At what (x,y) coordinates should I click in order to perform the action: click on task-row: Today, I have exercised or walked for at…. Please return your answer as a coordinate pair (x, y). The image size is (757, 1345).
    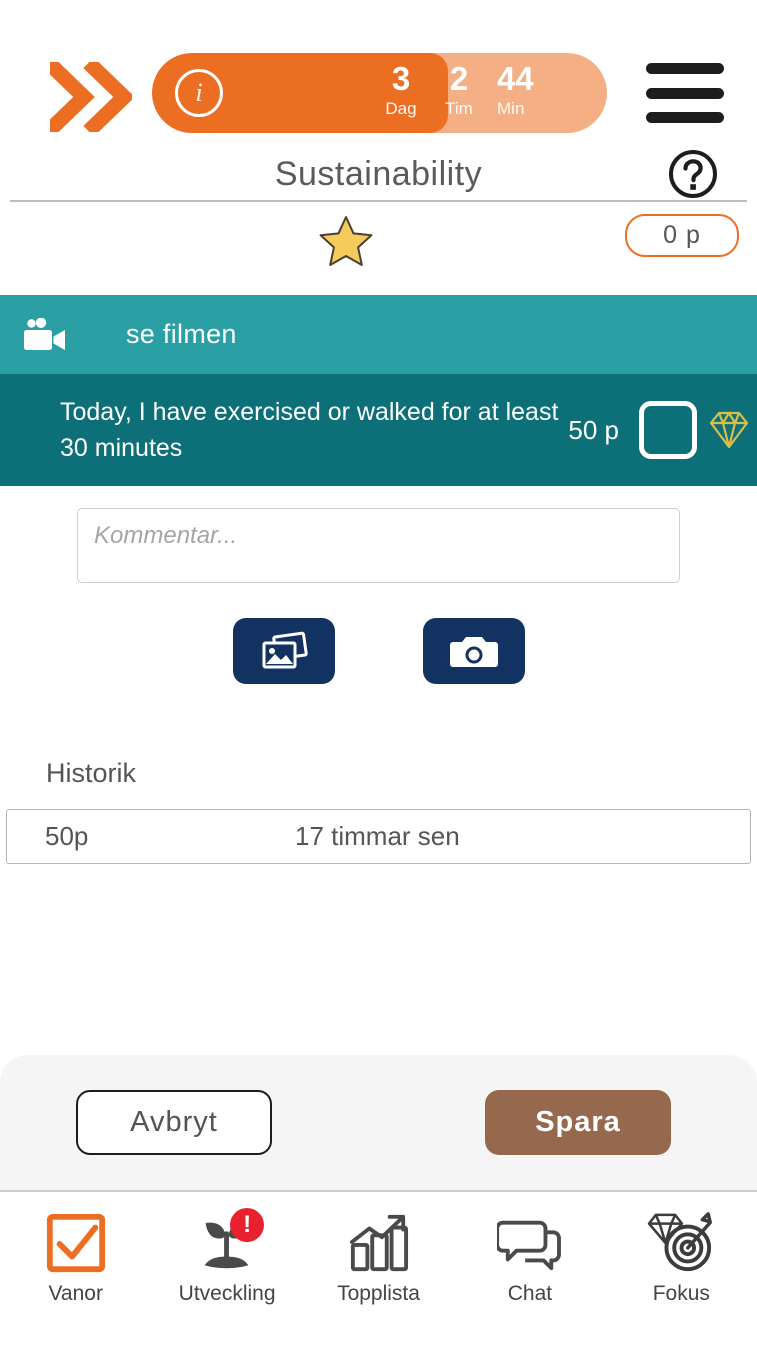
    Looking at the image, I should click on (378, 430).